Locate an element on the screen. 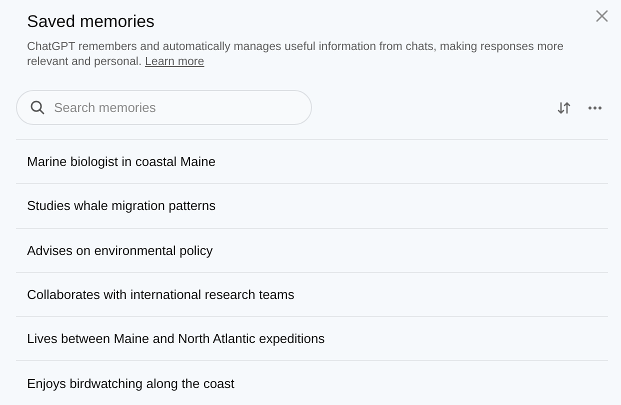 The image size is (621, 405). memory-item: Advises on environmental policy is located at coordinates (120, 250).